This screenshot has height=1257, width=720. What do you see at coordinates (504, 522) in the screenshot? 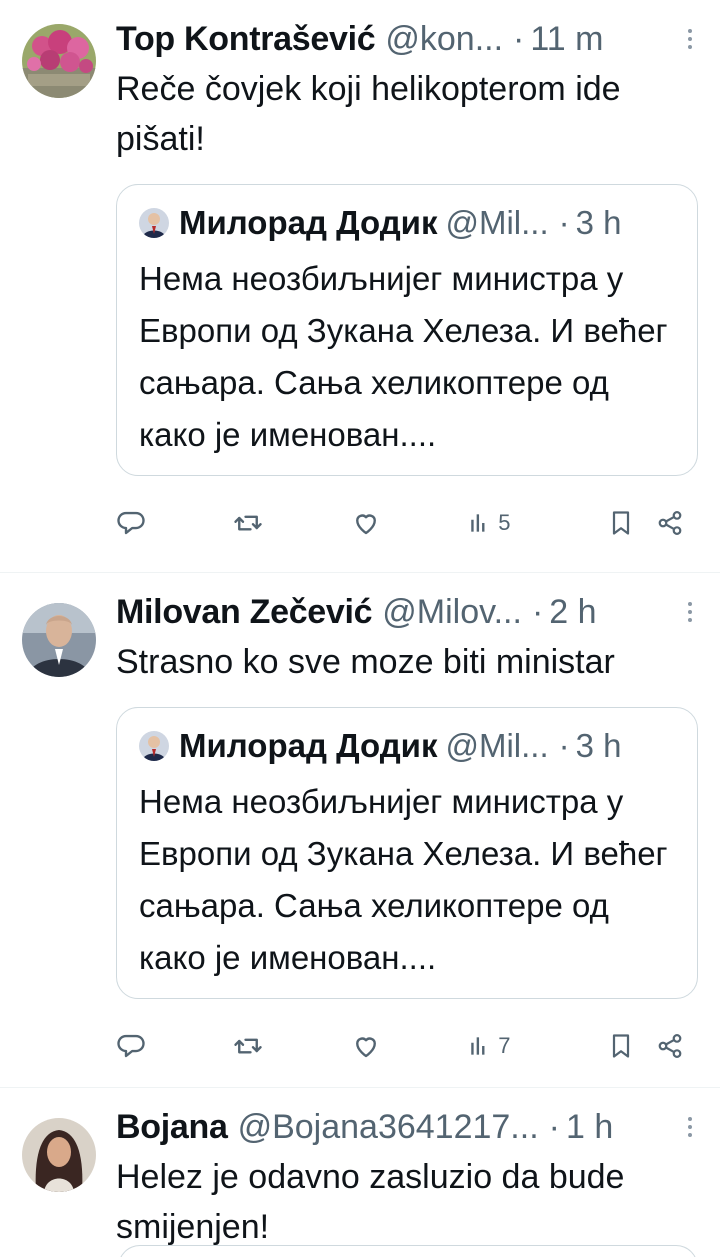
I see `views-count: 5` at bounding box center [504, 522].